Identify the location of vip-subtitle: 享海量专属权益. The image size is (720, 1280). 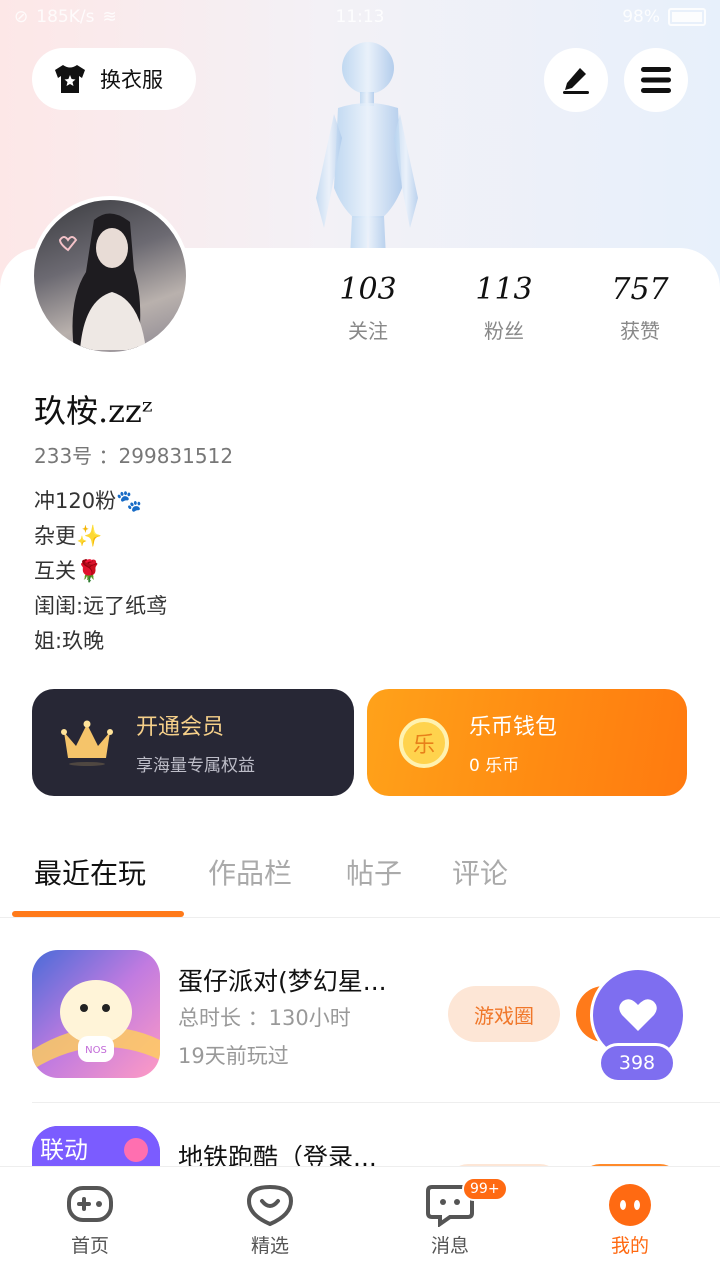
(195, 766).